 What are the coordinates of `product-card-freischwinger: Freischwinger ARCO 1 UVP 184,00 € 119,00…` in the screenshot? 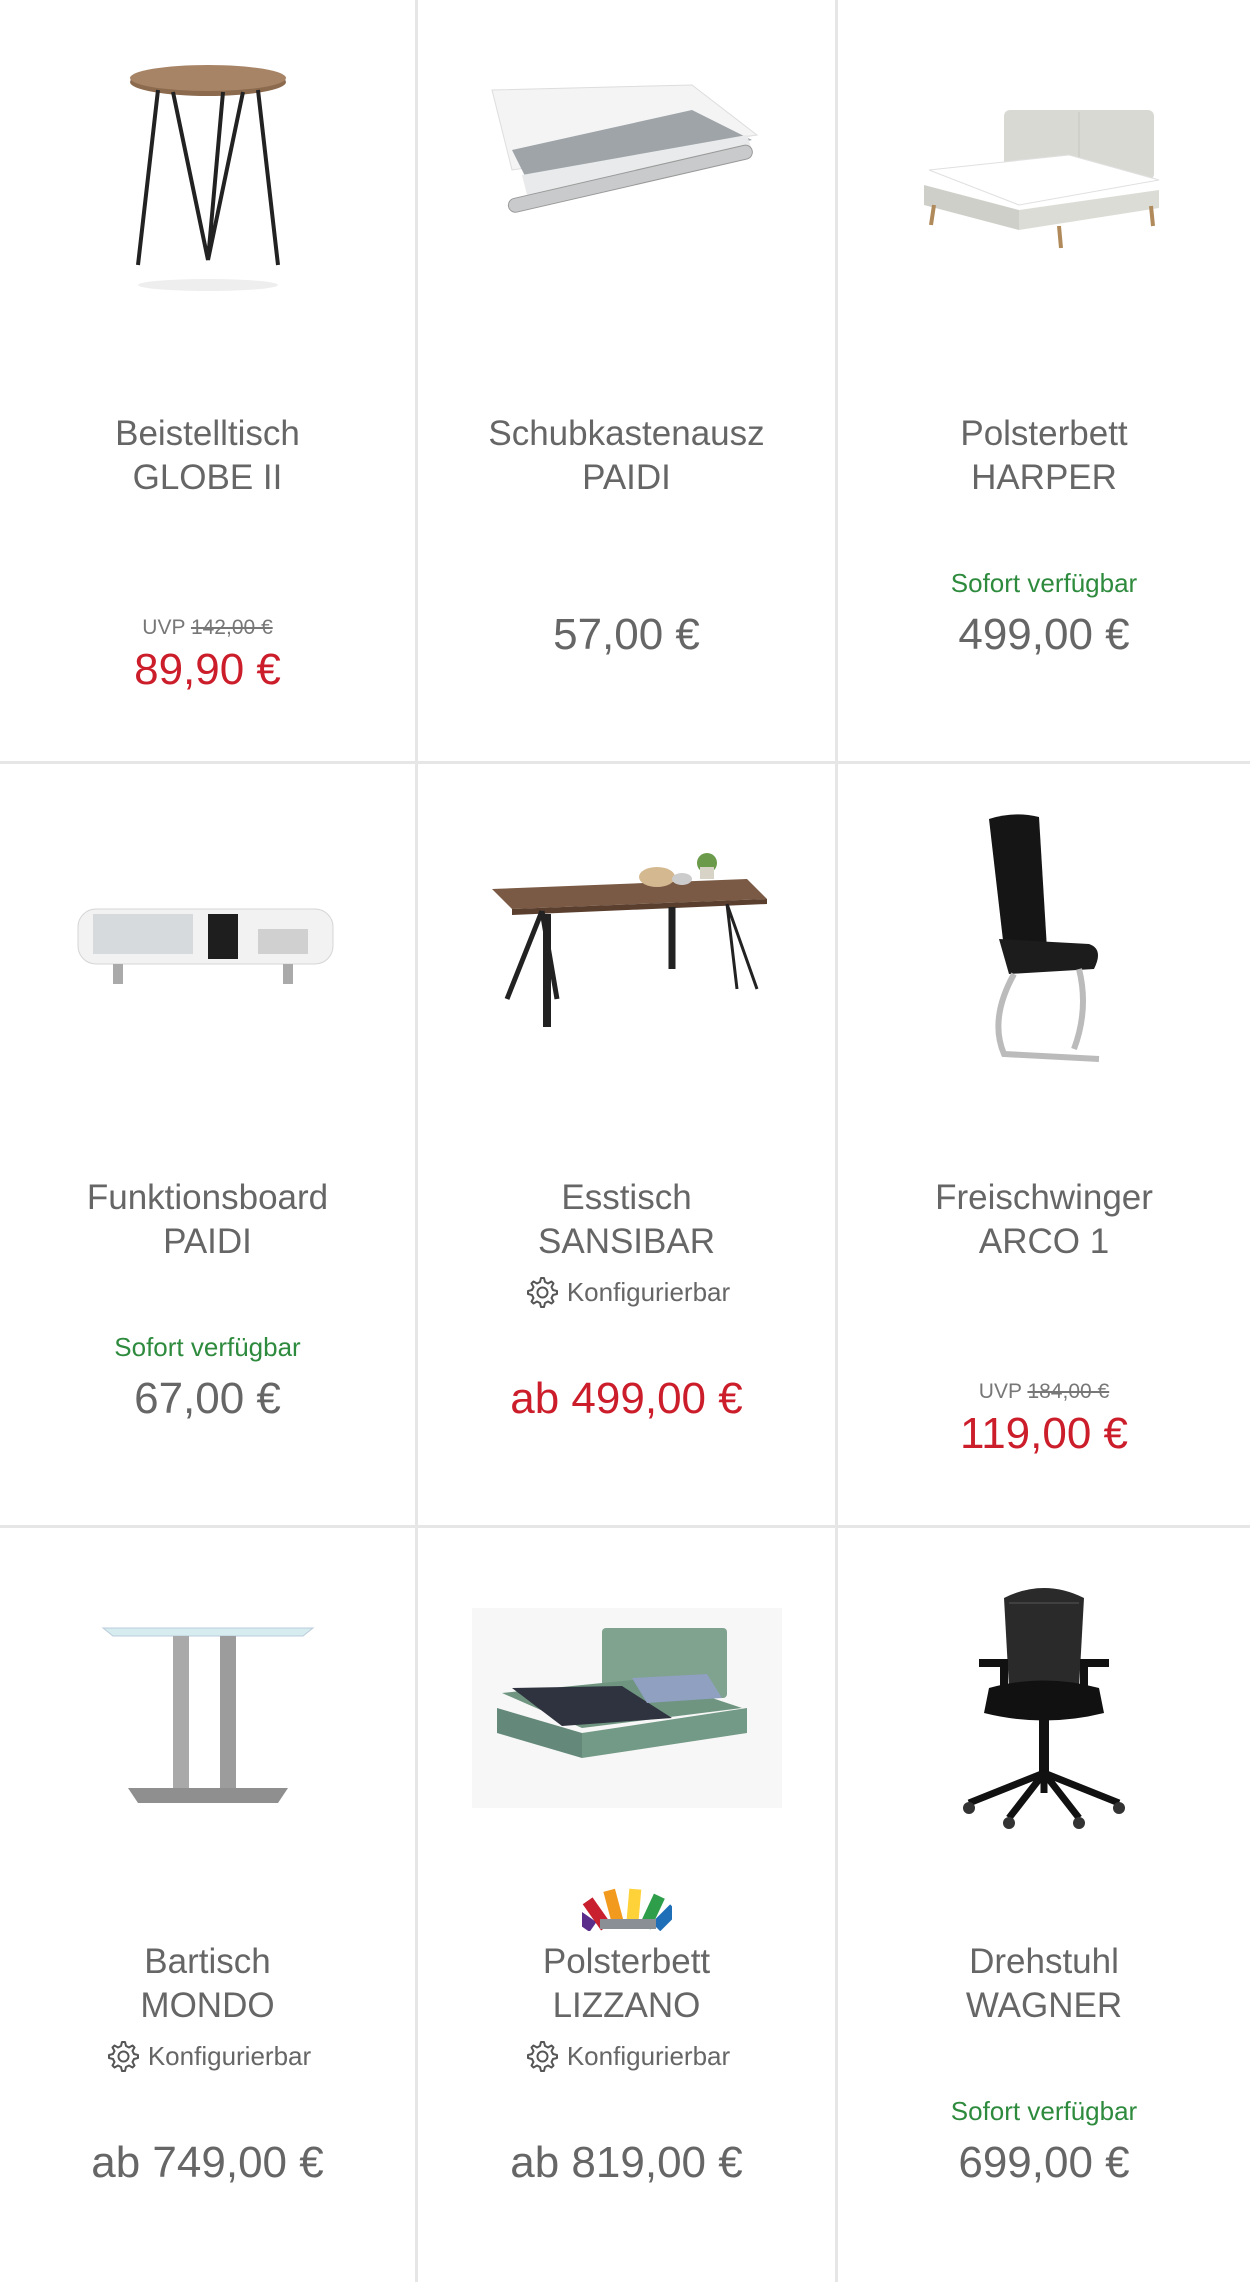 It's located at (1044, 1146).